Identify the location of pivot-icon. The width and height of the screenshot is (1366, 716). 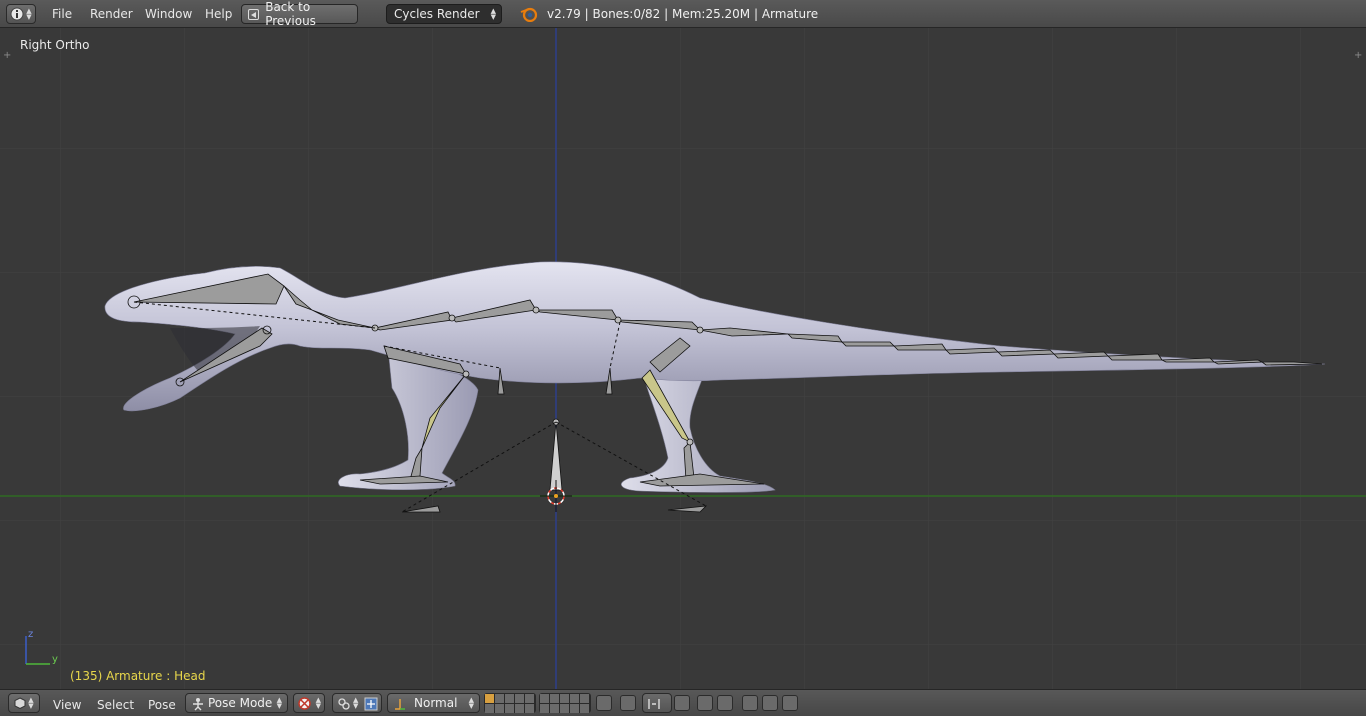
(344, 704).